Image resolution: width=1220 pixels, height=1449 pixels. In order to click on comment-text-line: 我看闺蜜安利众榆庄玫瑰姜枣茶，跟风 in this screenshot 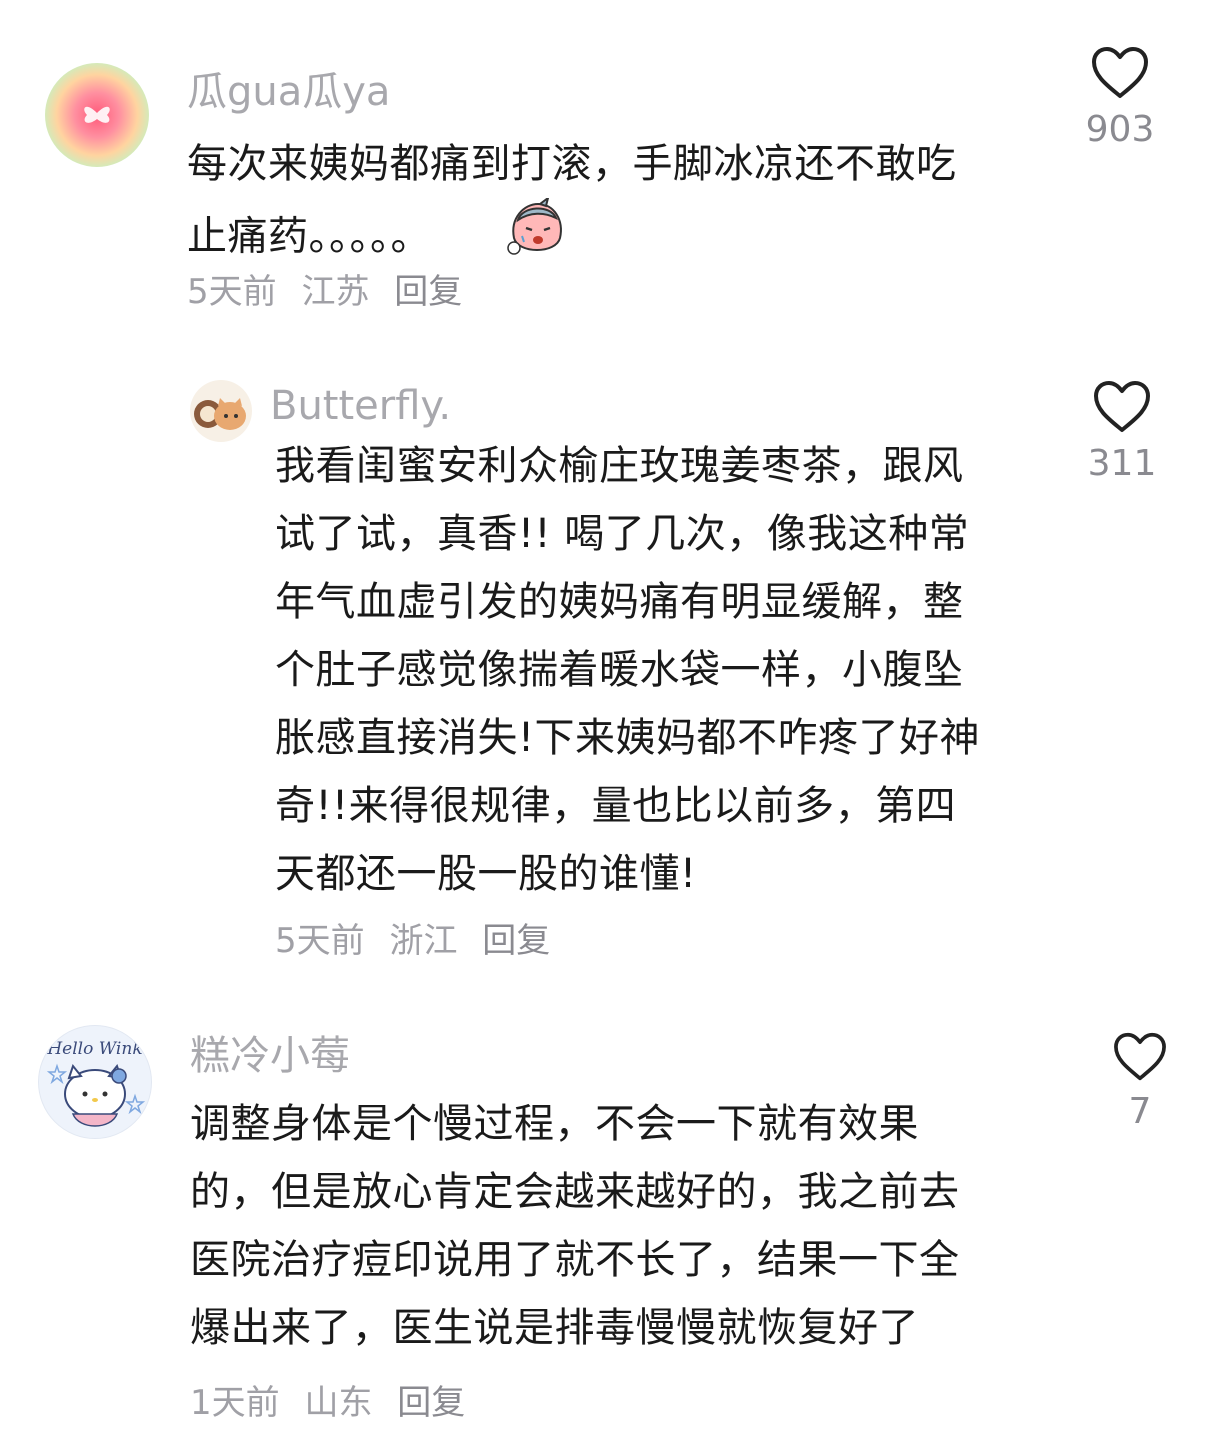, I will do `click(619, 466)`.